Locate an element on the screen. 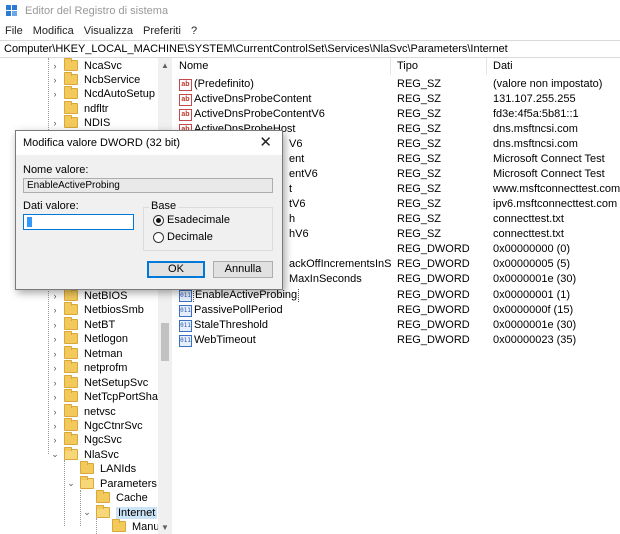 This screenshot has height=534, width=620. column-header-data: Dati is located at coordinates (553, 66).